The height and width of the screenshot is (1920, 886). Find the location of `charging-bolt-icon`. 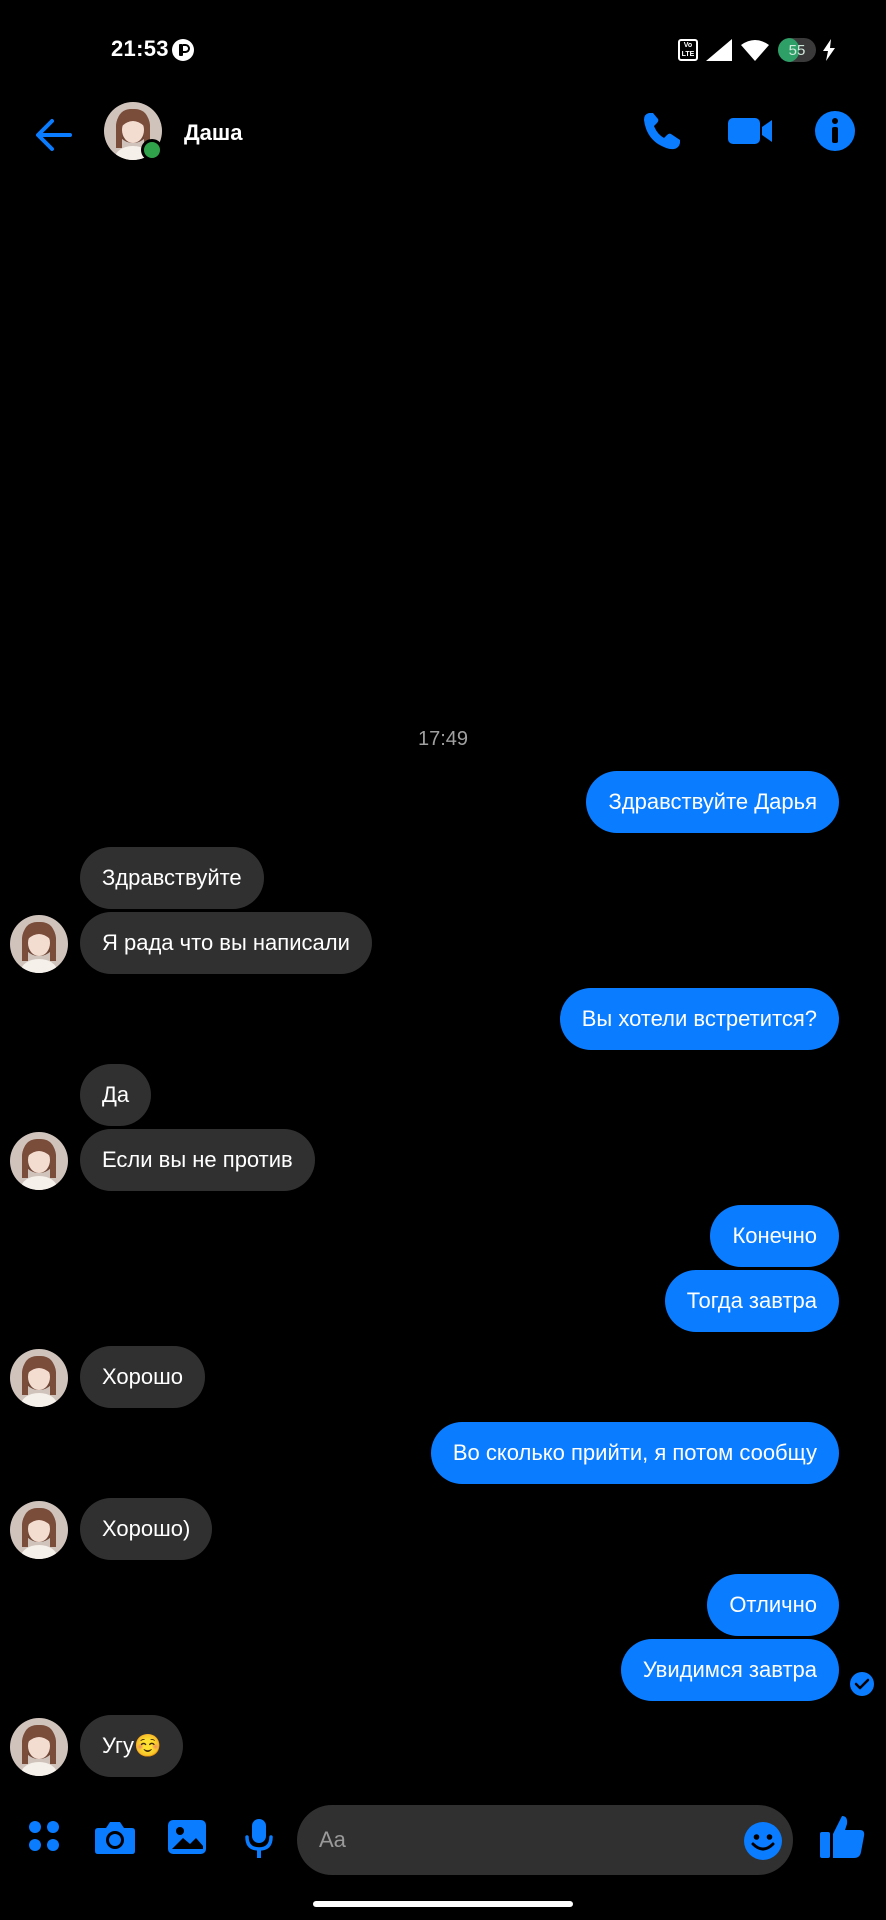

charging-bolt-icon is located at coordinates (829, 50).